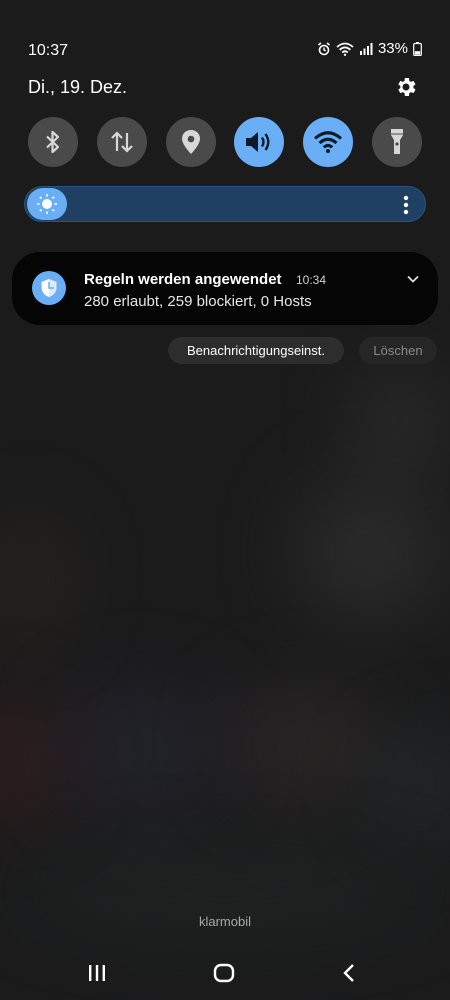 This screenshot has width=450, height=1000. I want to click on mobile-data-toggle, so click(121, 142).